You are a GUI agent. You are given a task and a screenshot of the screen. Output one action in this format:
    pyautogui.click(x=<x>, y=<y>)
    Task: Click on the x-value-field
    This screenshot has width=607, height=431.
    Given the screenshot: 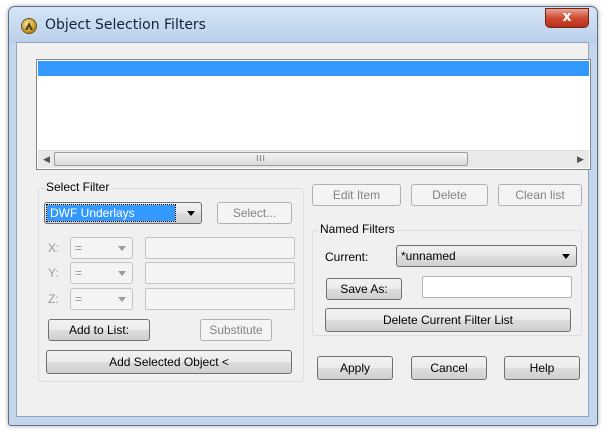 What is the action you would take?
    pyautogui.click(x=220, y=248)
    